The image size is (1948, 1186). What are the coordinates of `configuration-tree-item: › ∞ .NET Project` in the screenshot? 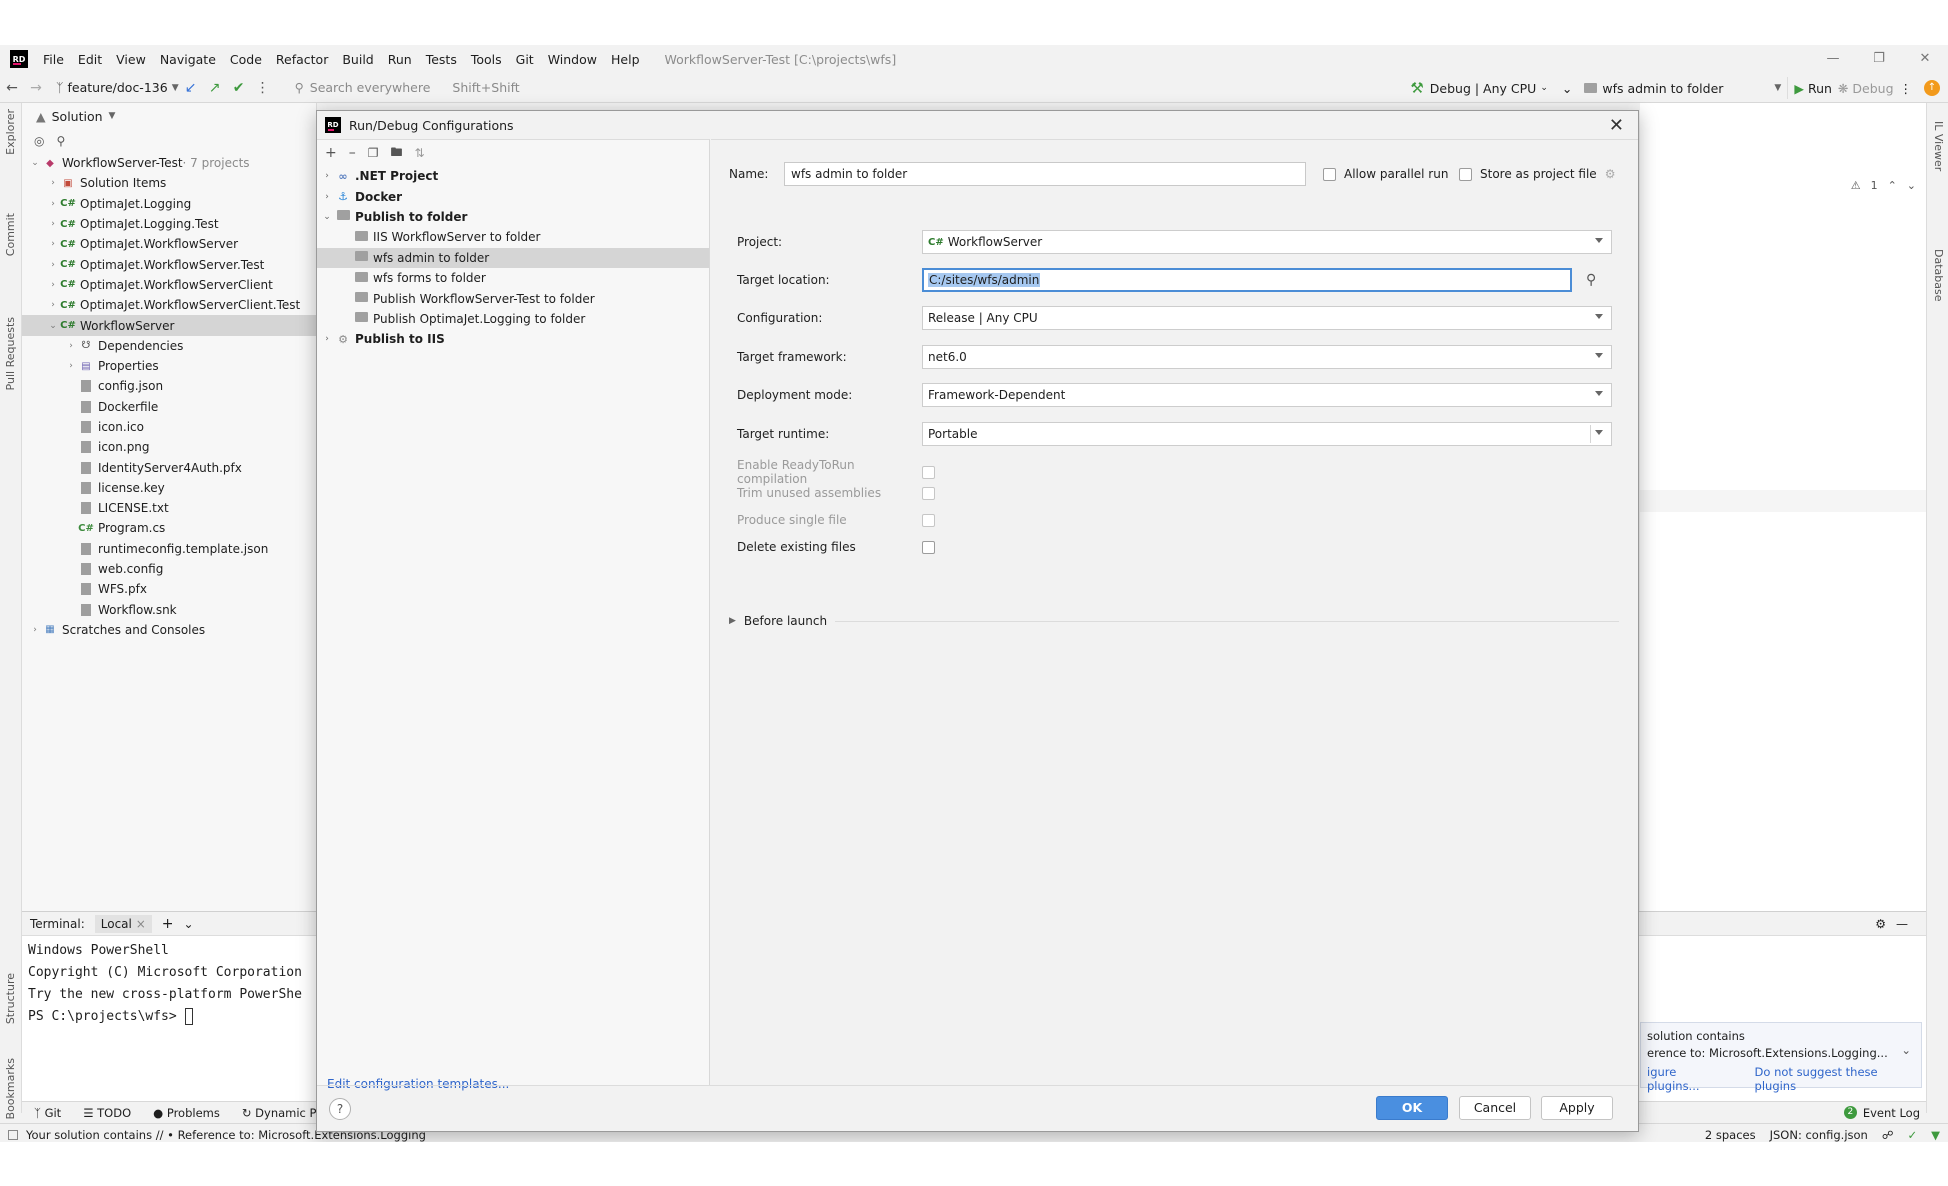 It's located at (513, 176).